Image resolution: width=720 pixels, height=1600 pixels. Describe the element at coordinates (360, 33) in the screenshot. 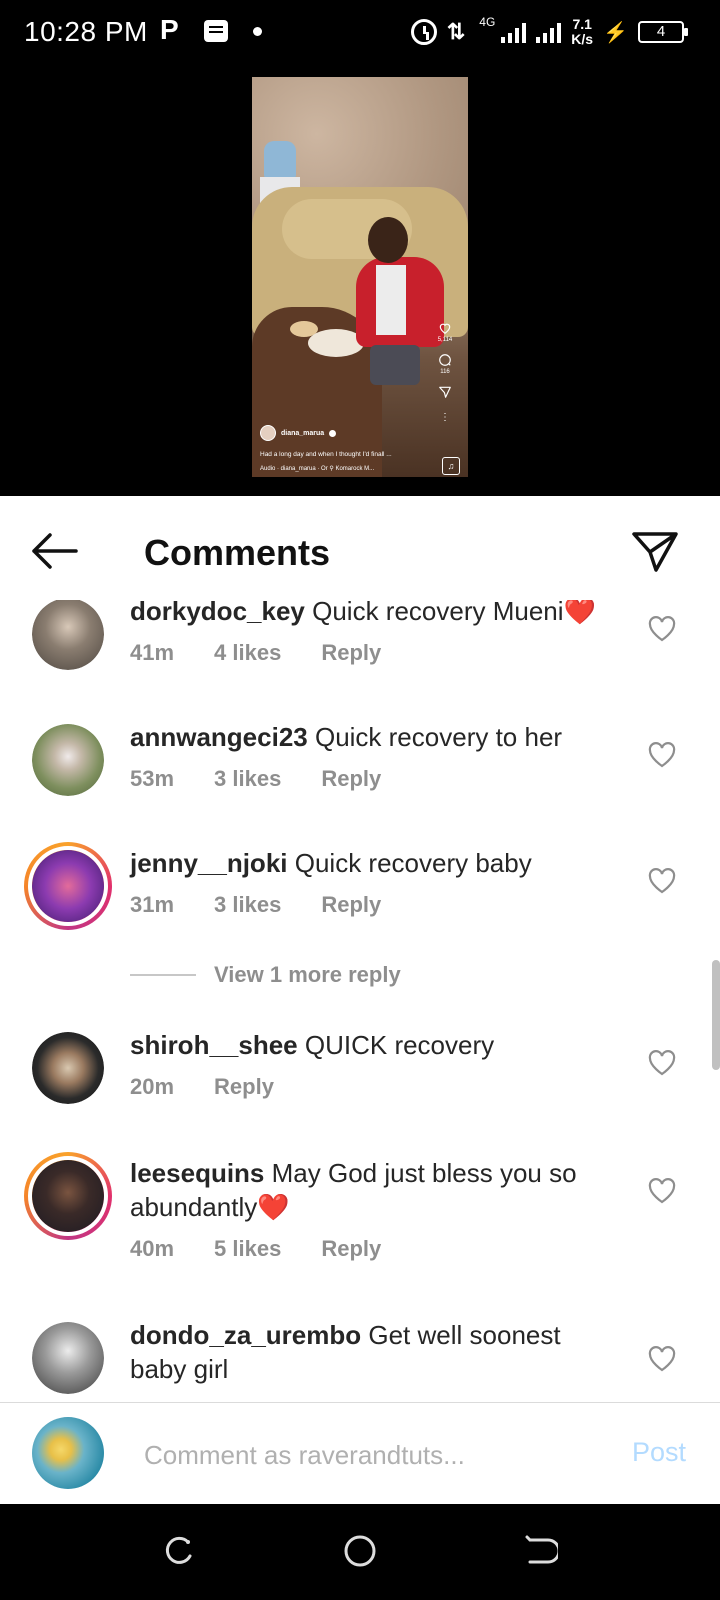

I see `status-bar: 10:28 PM P ⇅ 4G 7.1 K/s ⚡ 4` at that location.